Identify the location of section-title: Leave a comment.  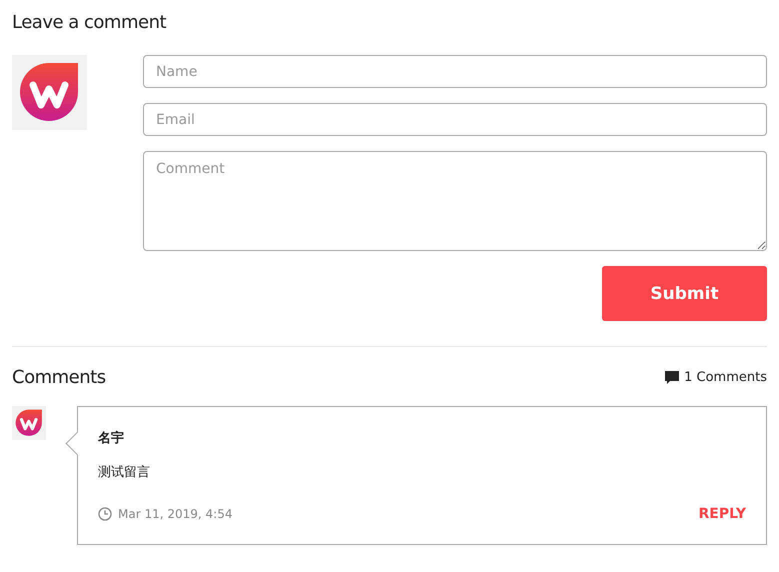
(90, 22).